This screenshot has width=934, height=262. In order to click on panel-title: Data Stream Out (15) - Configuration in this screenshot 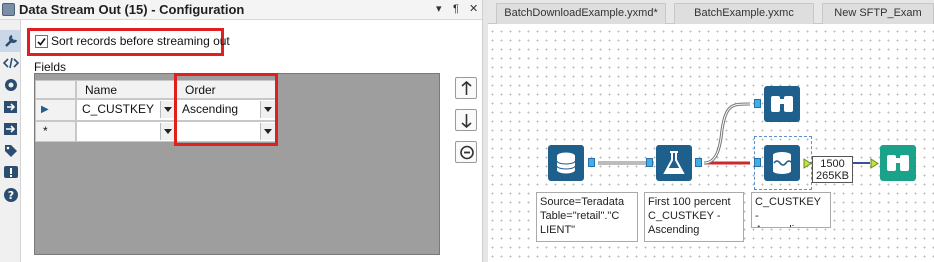, I will do `click(132, 9)`.